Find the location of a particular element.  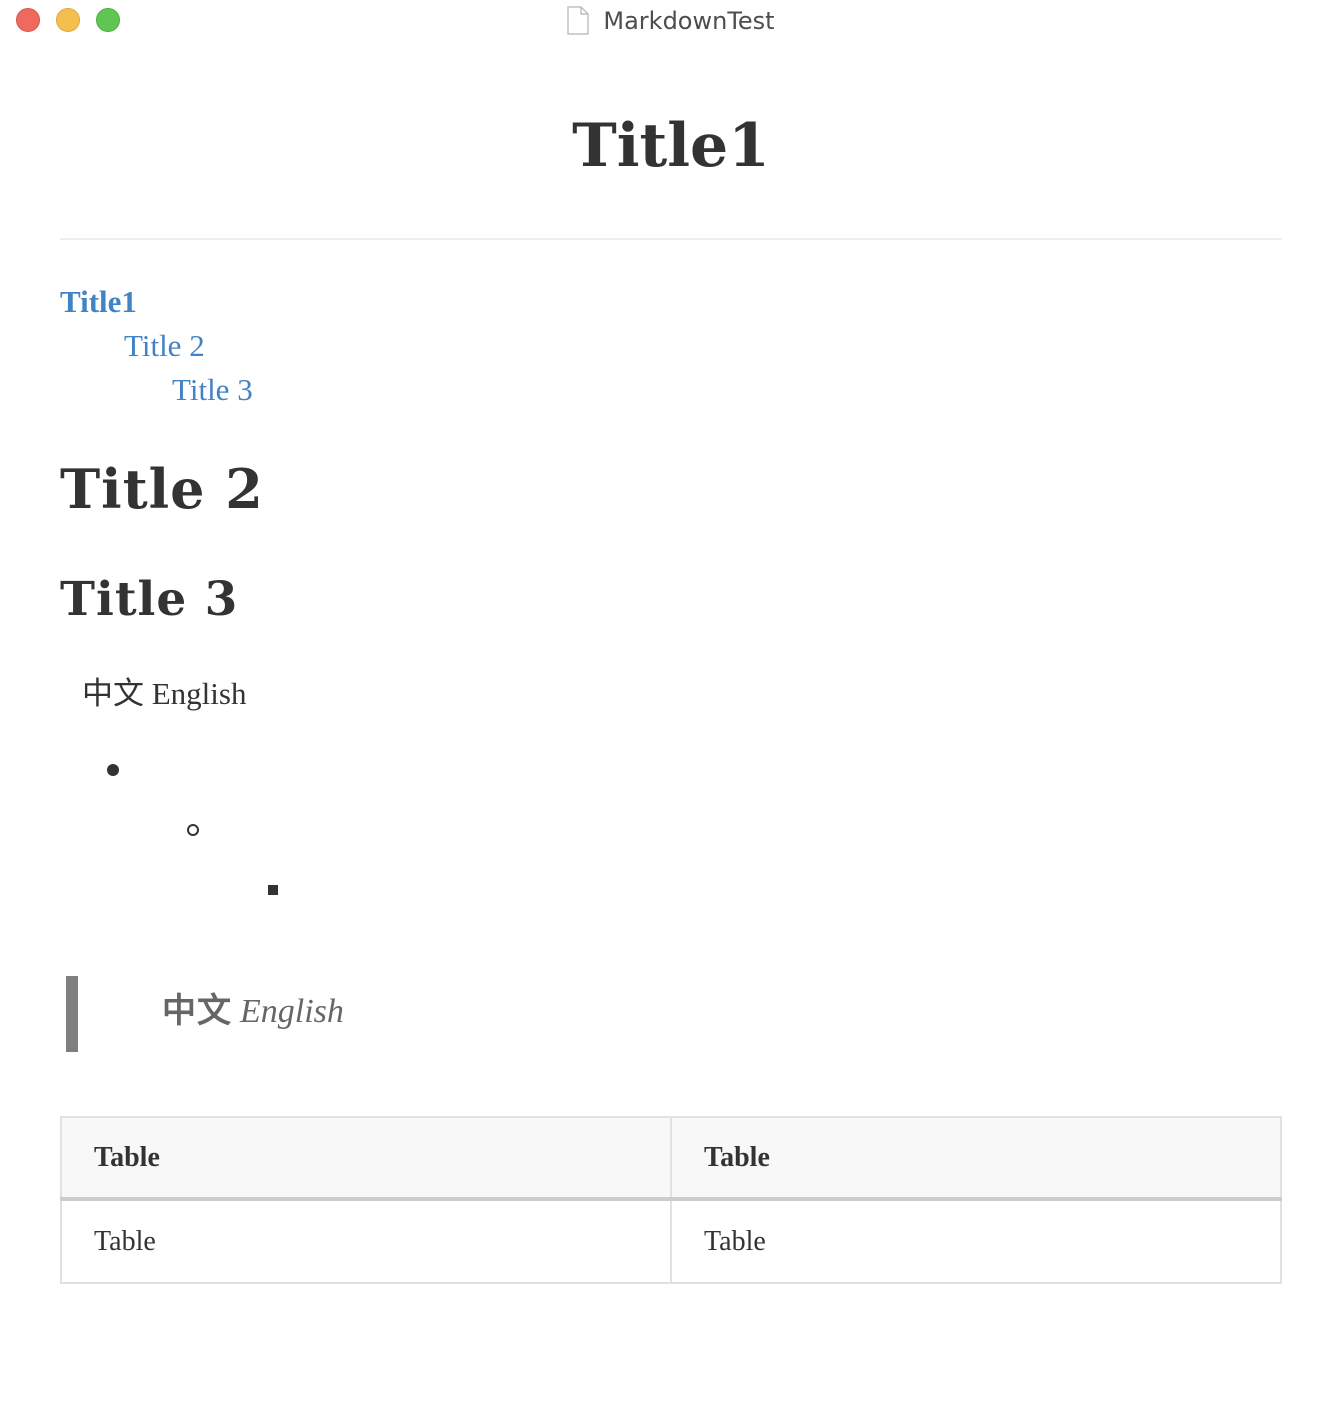

heading-divider is located at coordinates (671, 239).